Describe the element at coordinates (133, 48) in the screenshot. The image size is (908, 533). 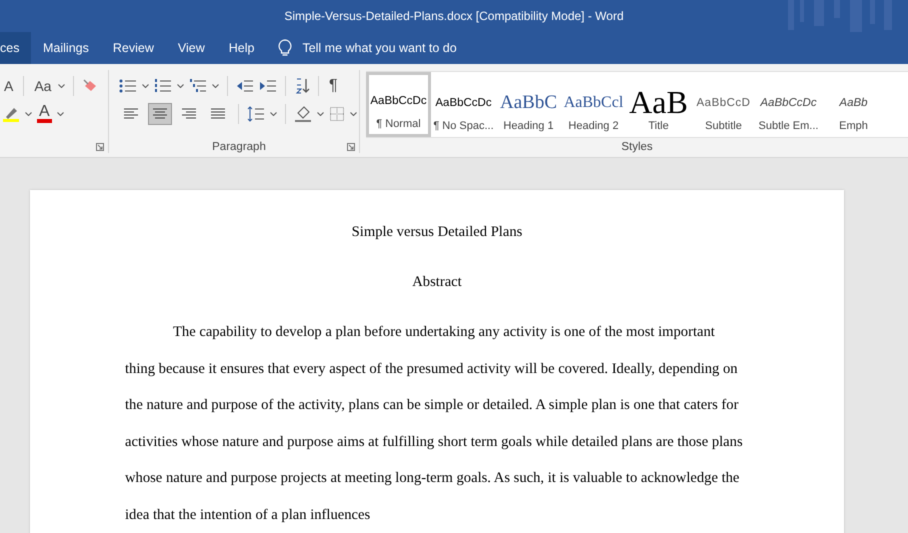
I see `ribbon-tab: Review` at that location.